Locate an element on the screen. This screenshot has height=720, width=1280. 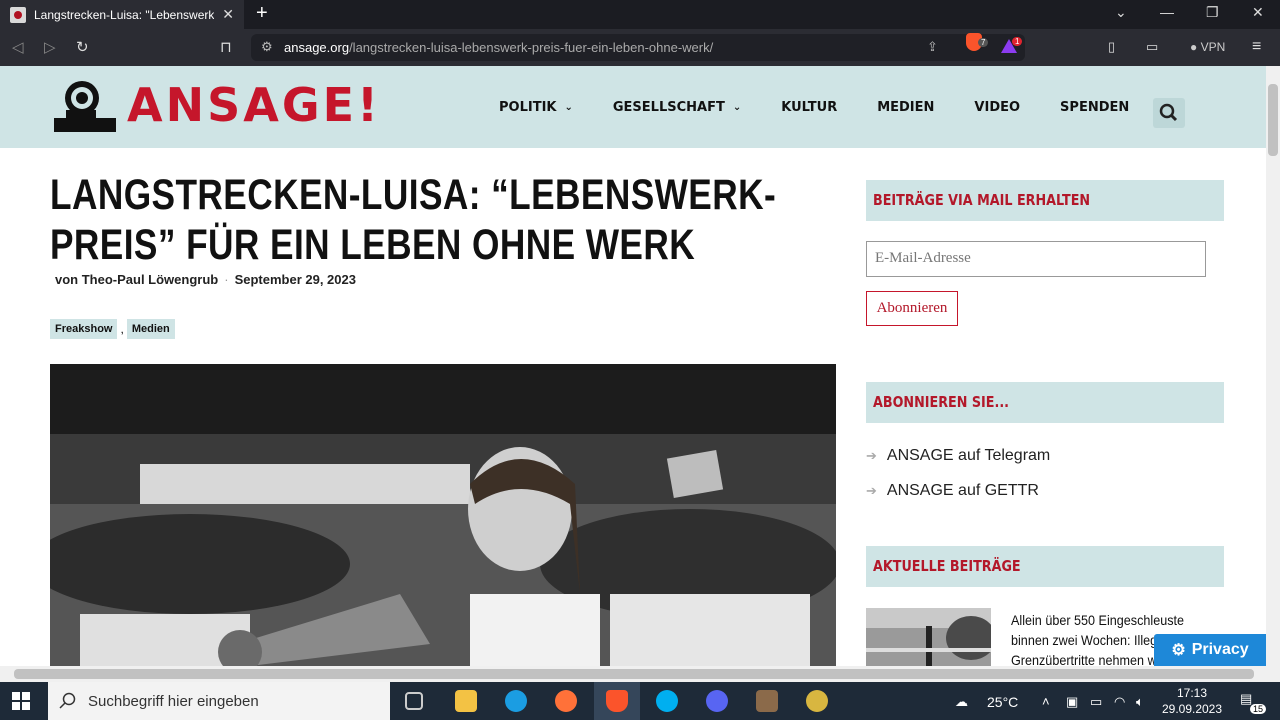
forward-icon: ▷ is located at coordinates (50, 47).